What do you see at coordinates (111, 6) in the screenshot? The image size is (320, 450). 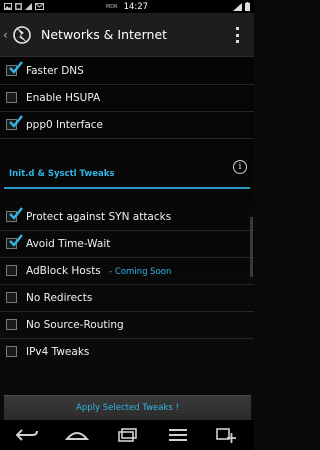 I see `carrier-label: MDR` at bounding box center [111, 6].